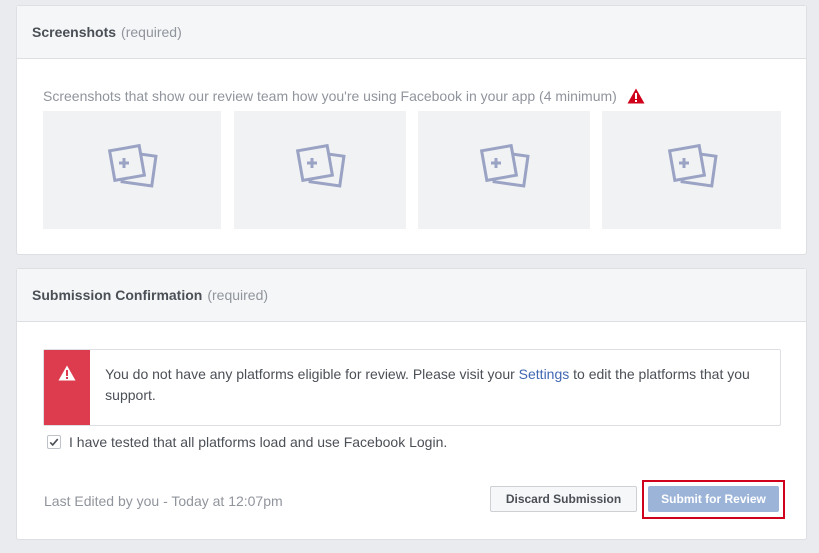  I want to click on last-edited-text: Last Edited by you - Today at 12:07pm, so click(163, 501).